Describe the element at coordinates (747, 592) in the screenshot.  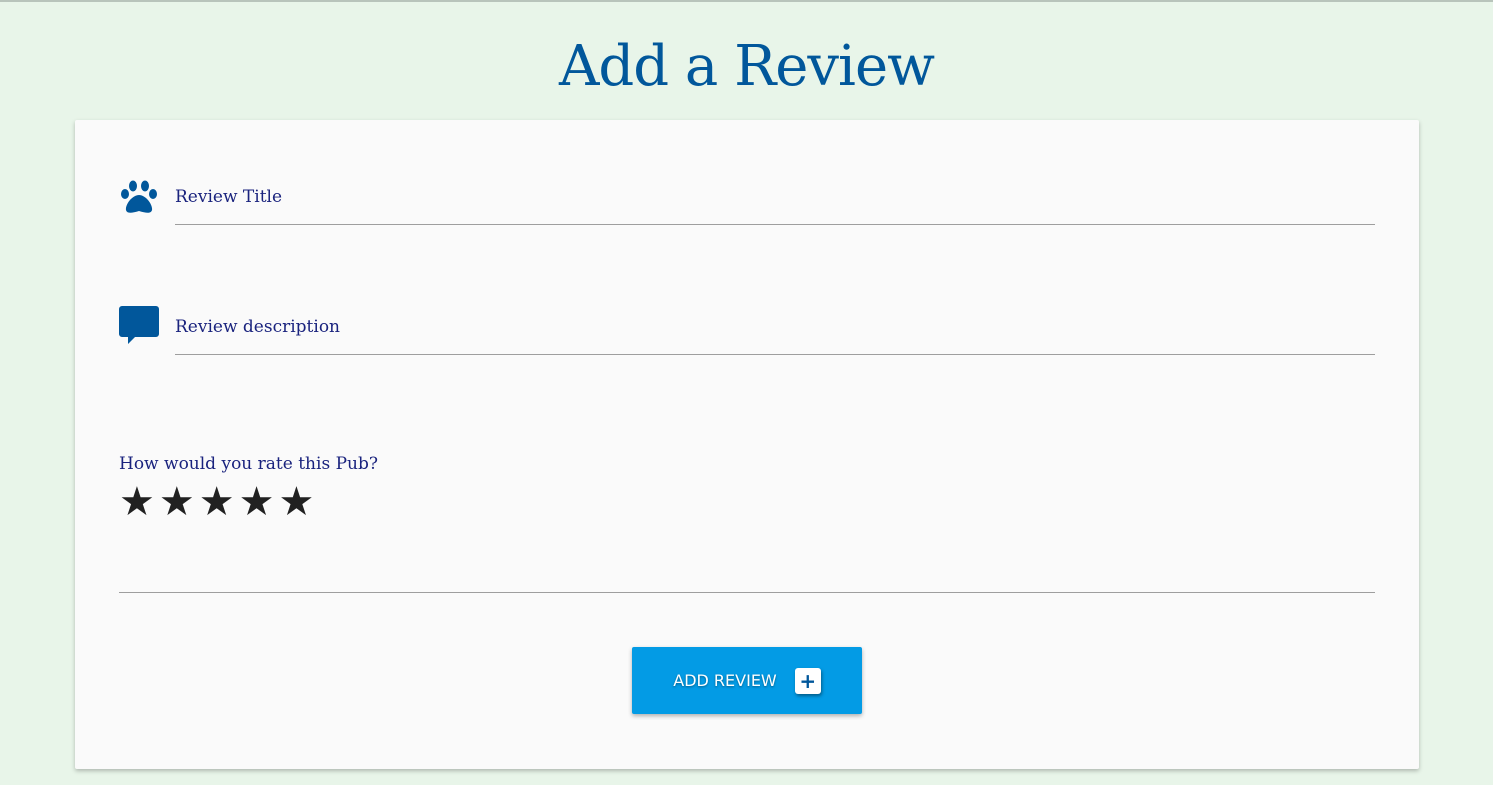
I see `divider` at that location.